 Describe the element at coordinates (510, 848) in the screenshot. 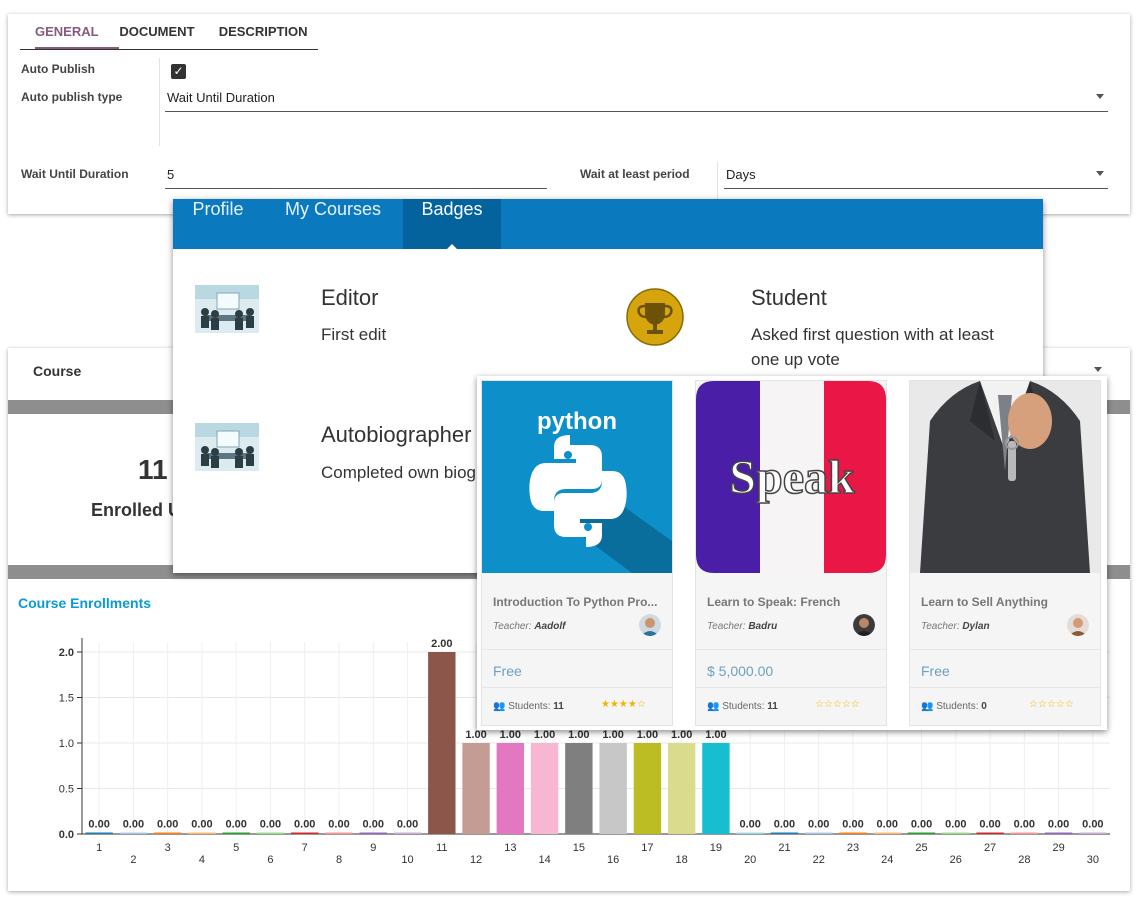

I see `x-tick-label: 13` at that location.